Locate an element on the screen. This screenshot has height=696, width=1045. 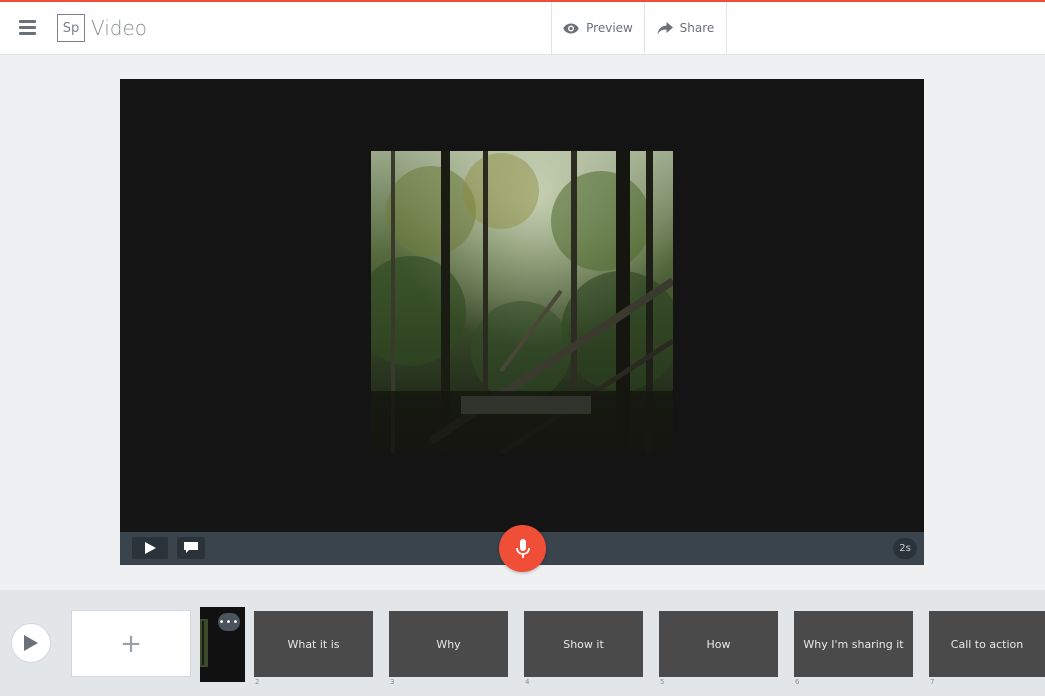
share-button: Share is located at coordinates (685, 28).